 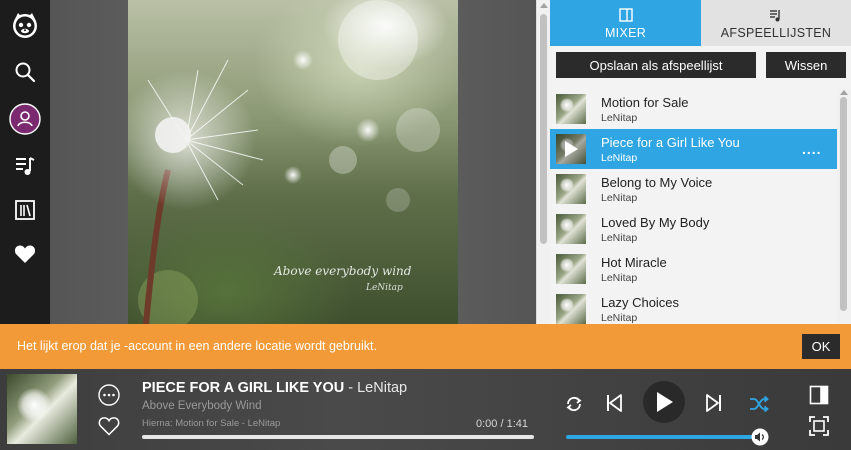 I want to click on search-icon, so click(x=25, y=72).